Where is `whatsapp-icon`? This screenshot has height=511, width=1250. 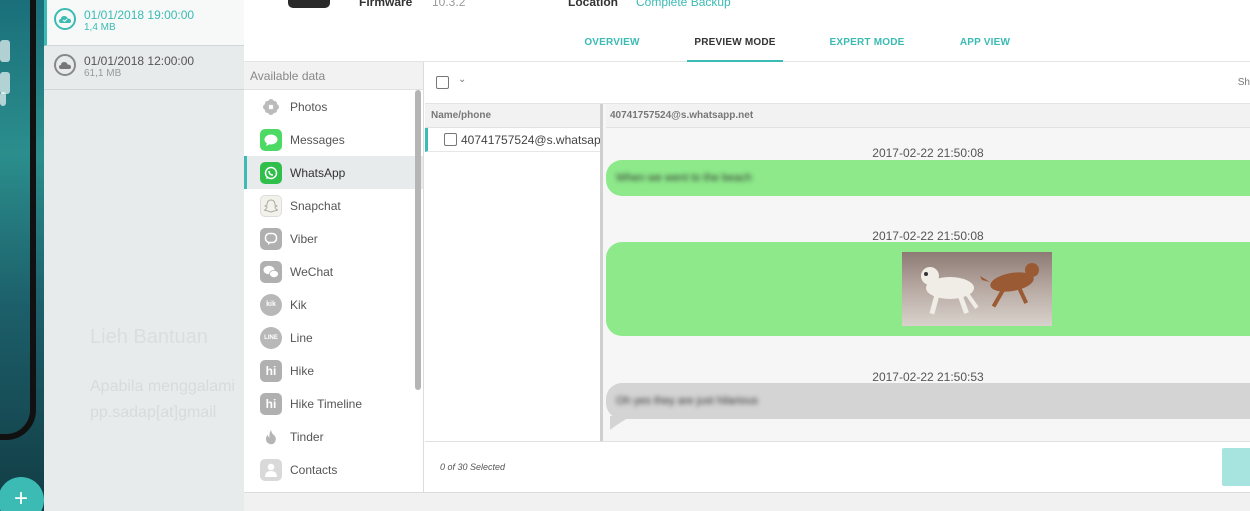 whatsapp-icon is located at coordinates (271, 172).